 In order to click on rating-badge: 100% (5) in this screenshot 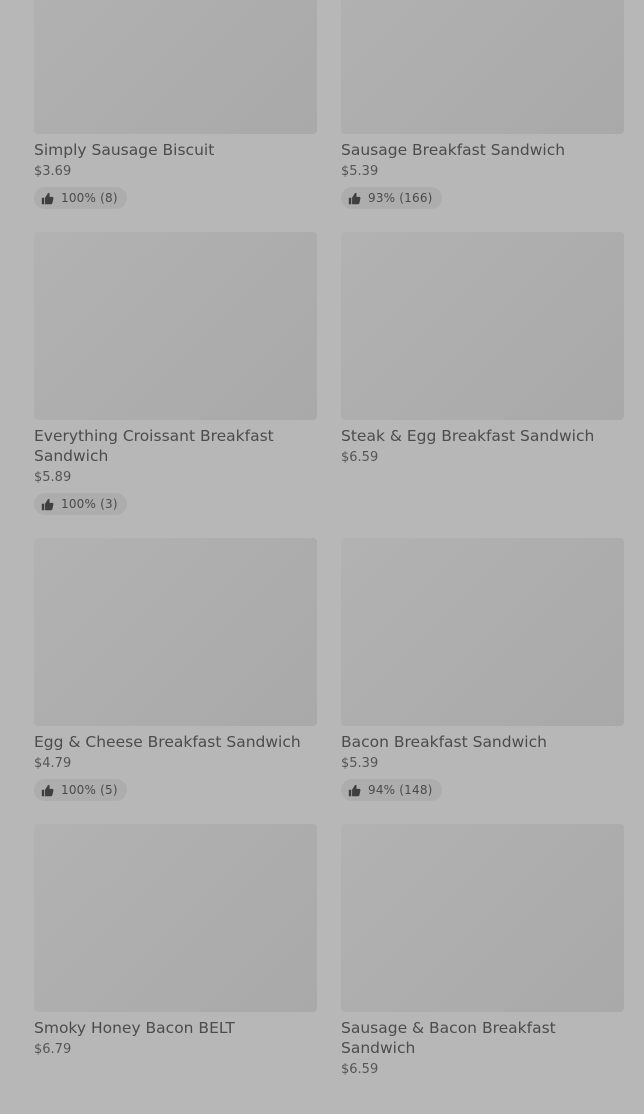, I will do `click(80, 790)`.